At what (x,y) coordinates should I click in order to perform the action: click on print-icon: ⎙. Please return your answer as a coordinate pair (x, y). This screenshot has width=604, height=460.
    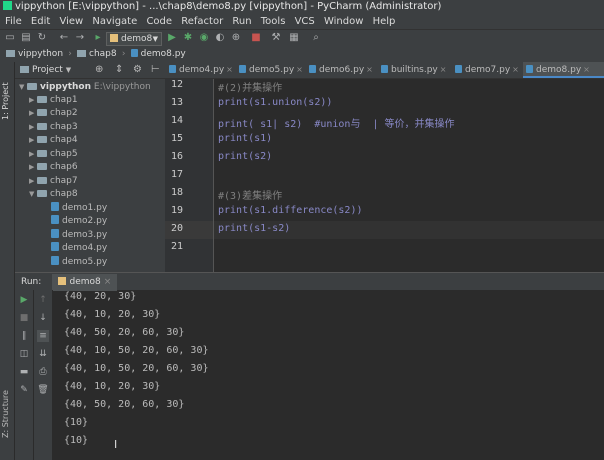
    Looking at the image, I should click on (43, 372).